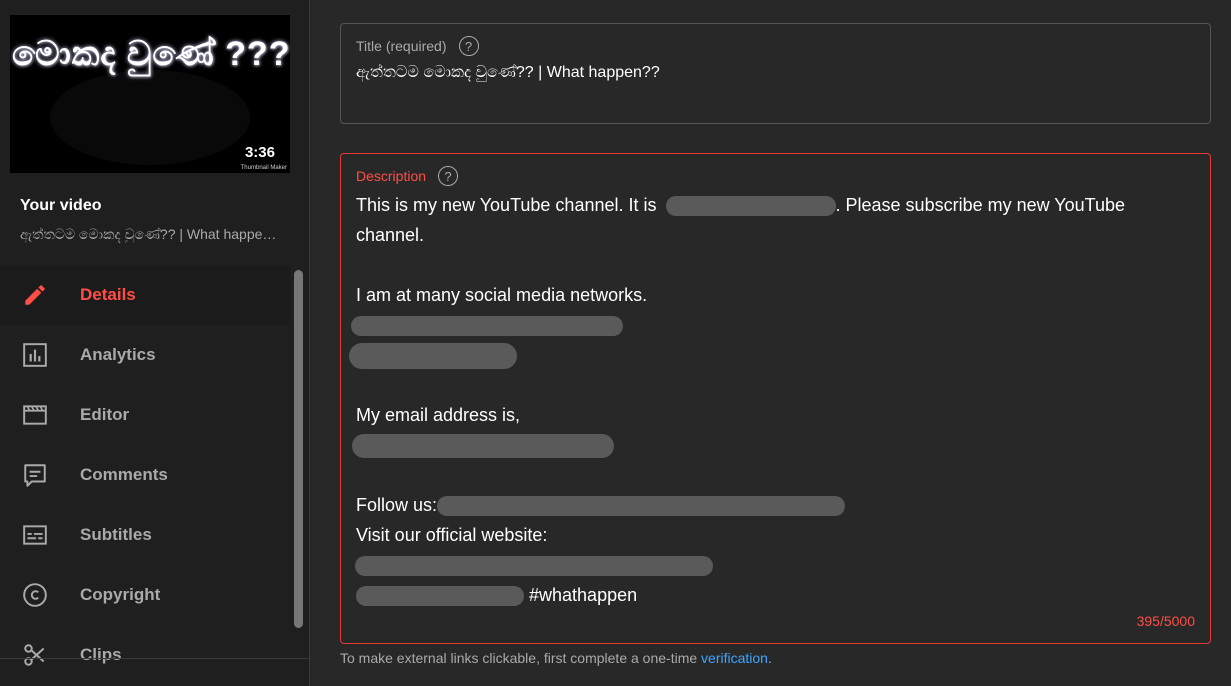 The height and width of the screenshot is (686, 1231). Describe the element at coordinates (101, 654) in the screenshot. I see `sidebar-item-label: Clips` at that location.